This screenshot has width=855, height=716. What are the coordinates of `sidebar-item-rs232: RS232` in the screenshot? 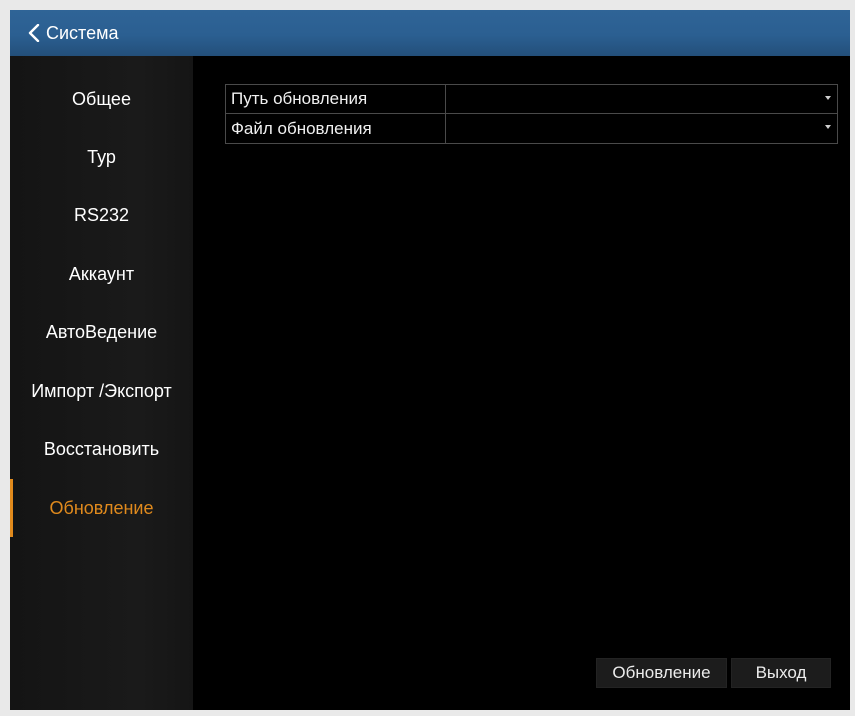 It's located at (101, 215).